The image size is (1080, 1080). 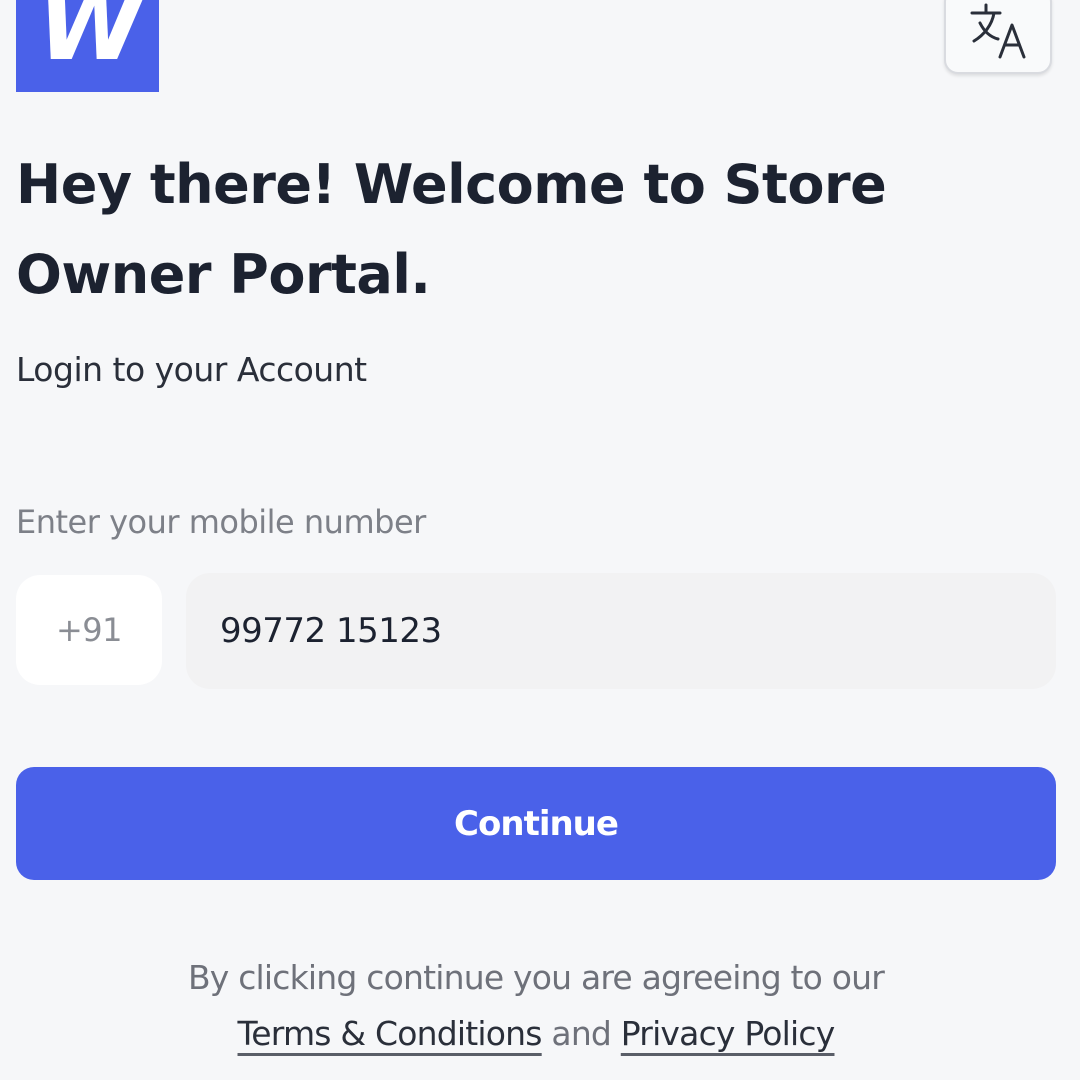 I want to click on mobile-number-input, so click(x=621, y=631).